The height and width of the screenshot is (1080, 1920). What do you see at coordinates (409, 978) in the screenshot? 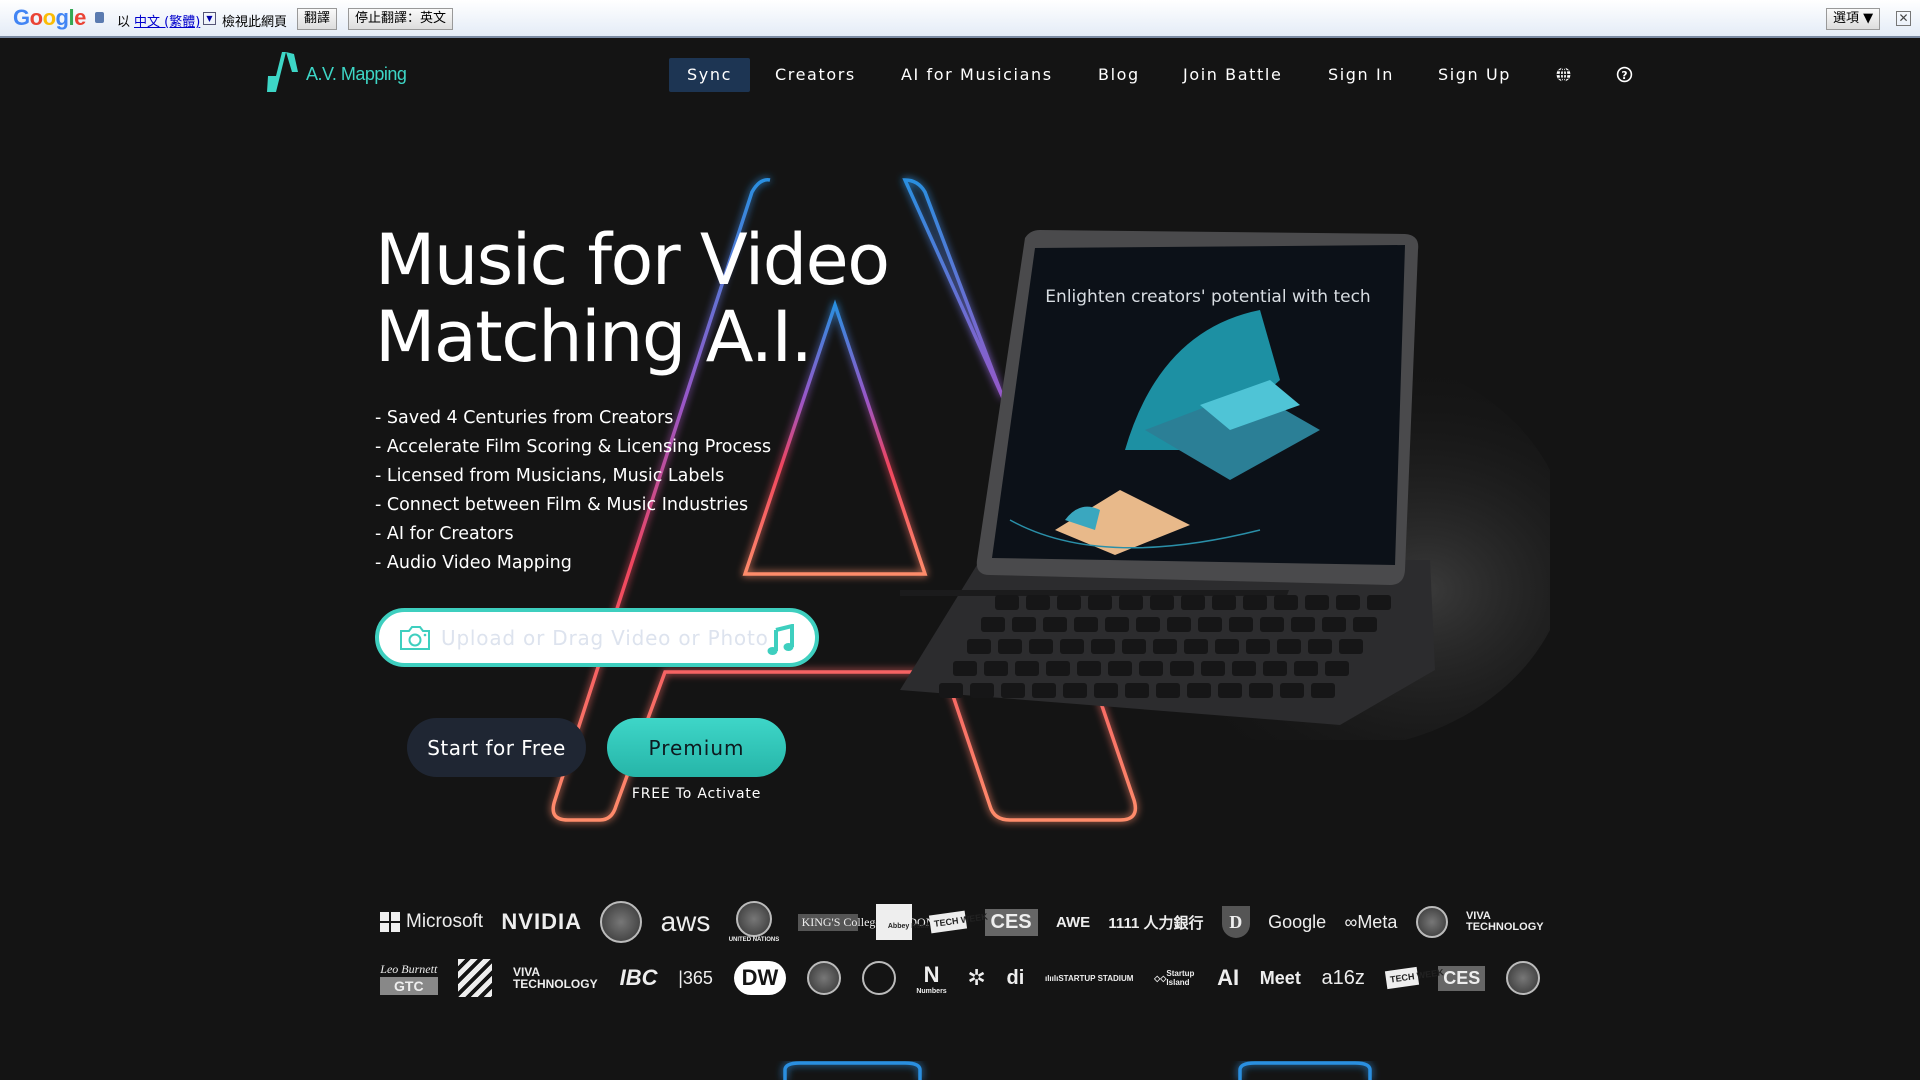
I see `partner-logo: Leo Burnett GTC` at bounding box center [409, 978].